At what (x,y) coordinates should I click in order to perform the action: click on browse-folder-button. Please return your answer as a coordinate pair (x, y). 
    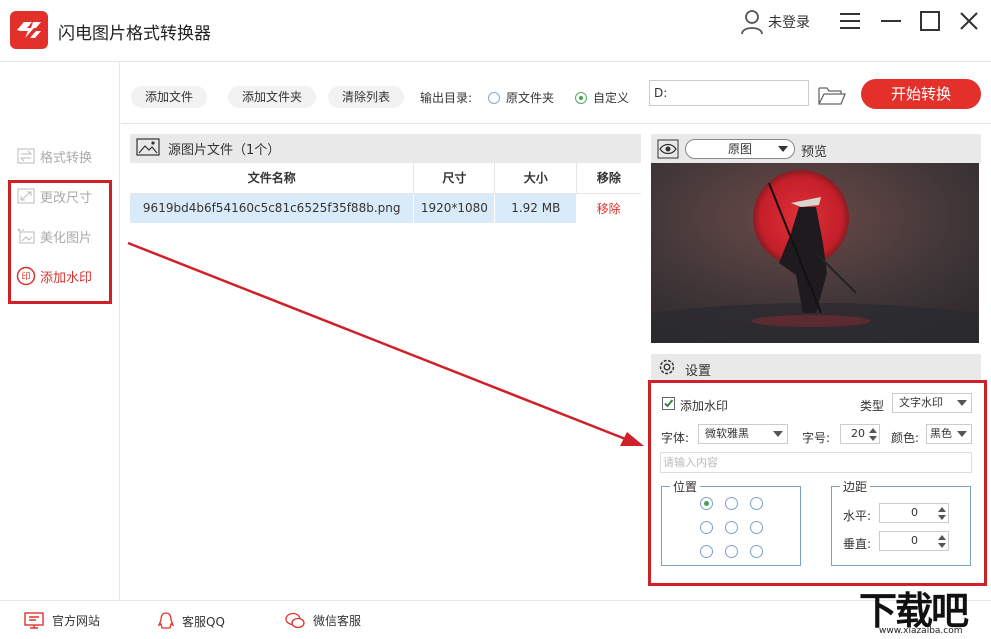
    Looking at the image, I should click on (832, 95).